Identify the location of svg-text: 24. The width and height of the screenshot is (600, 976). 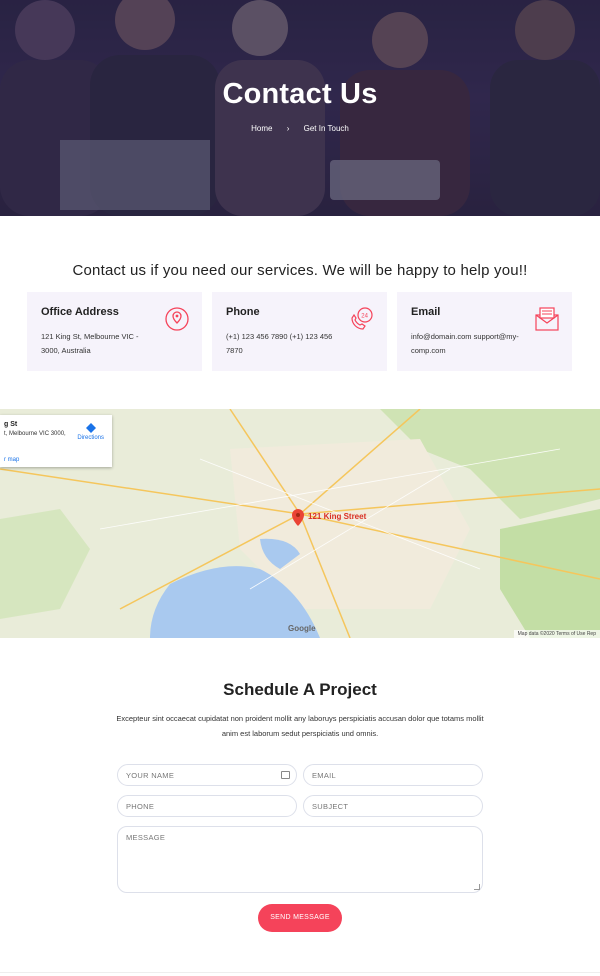
(364, 317).